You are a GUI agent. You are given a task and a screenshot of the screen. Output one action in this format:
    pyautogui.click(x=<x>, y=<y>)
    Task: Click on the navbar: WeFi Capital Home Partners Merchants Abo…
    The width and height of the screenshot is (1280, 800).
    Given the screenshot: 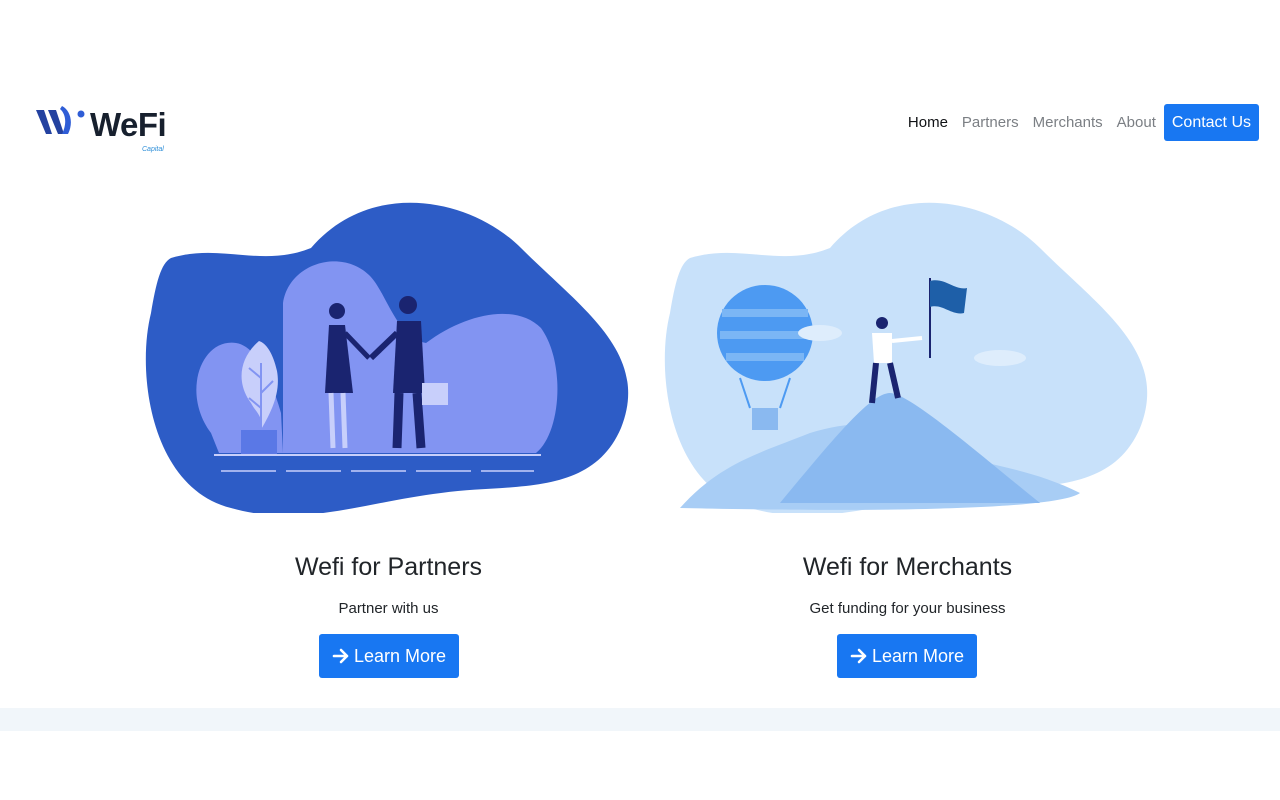 What is the action you would take?
    pyautogui.click(x=640, y=125)
    